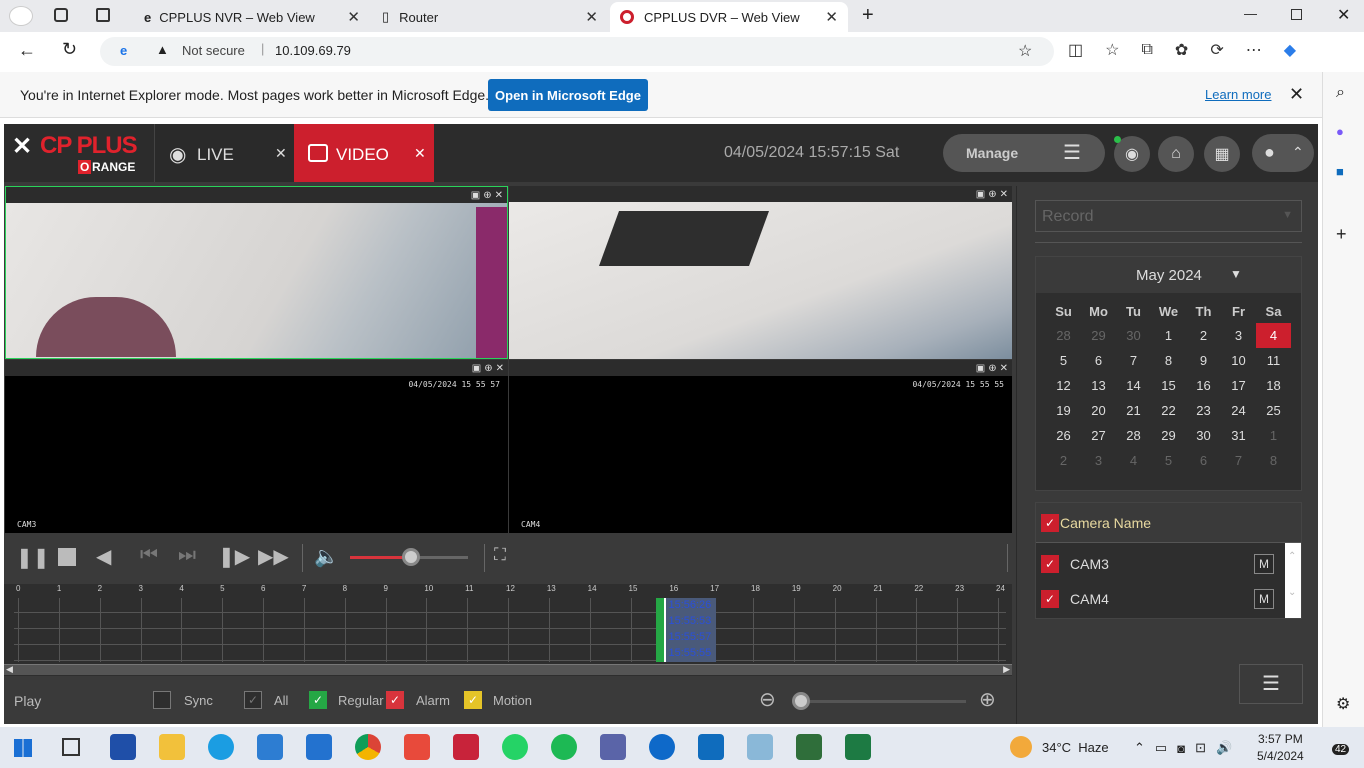 This screenshot has height=768, width=1364. I want to click on taskbar-time: 3:57 PM, so click(1280, 739).